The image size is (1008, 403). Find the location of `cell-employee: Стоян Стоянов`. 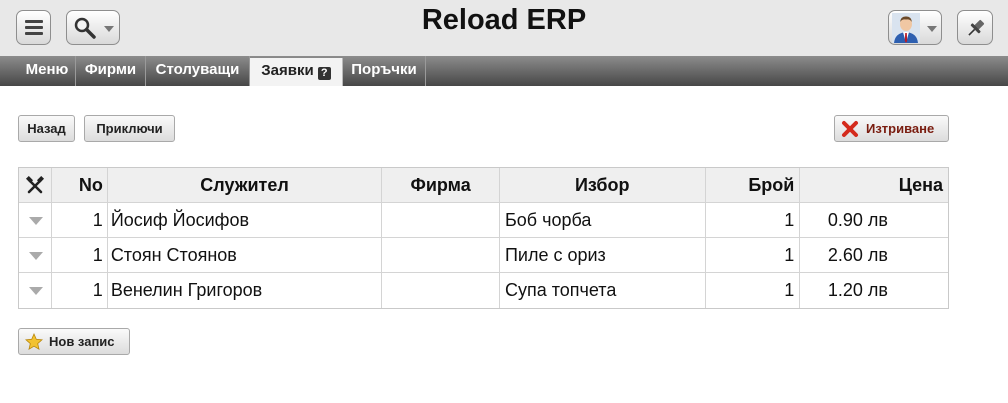

cell-employee: Стоян Стоянов is located at coordinates (245, 255).